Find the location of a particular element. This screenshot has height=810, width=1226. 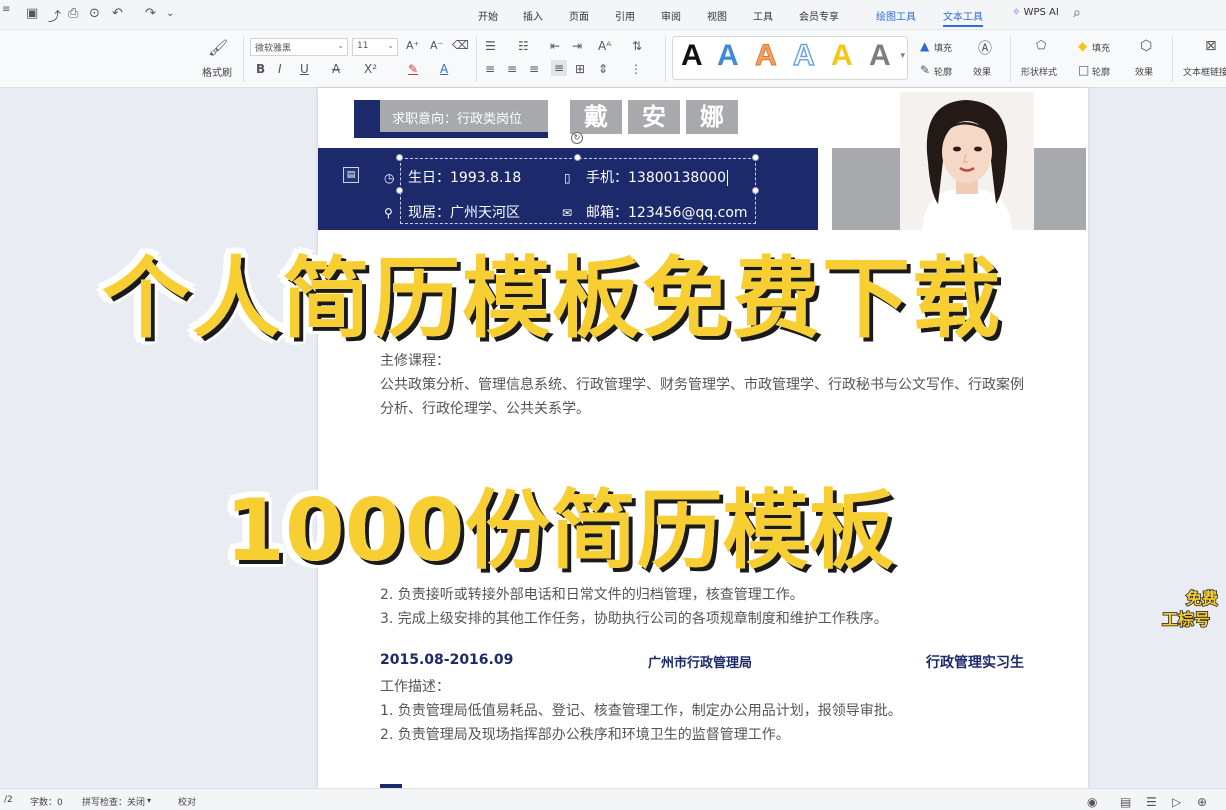

tab-home: 开始 is located at coordinates (488, 15).